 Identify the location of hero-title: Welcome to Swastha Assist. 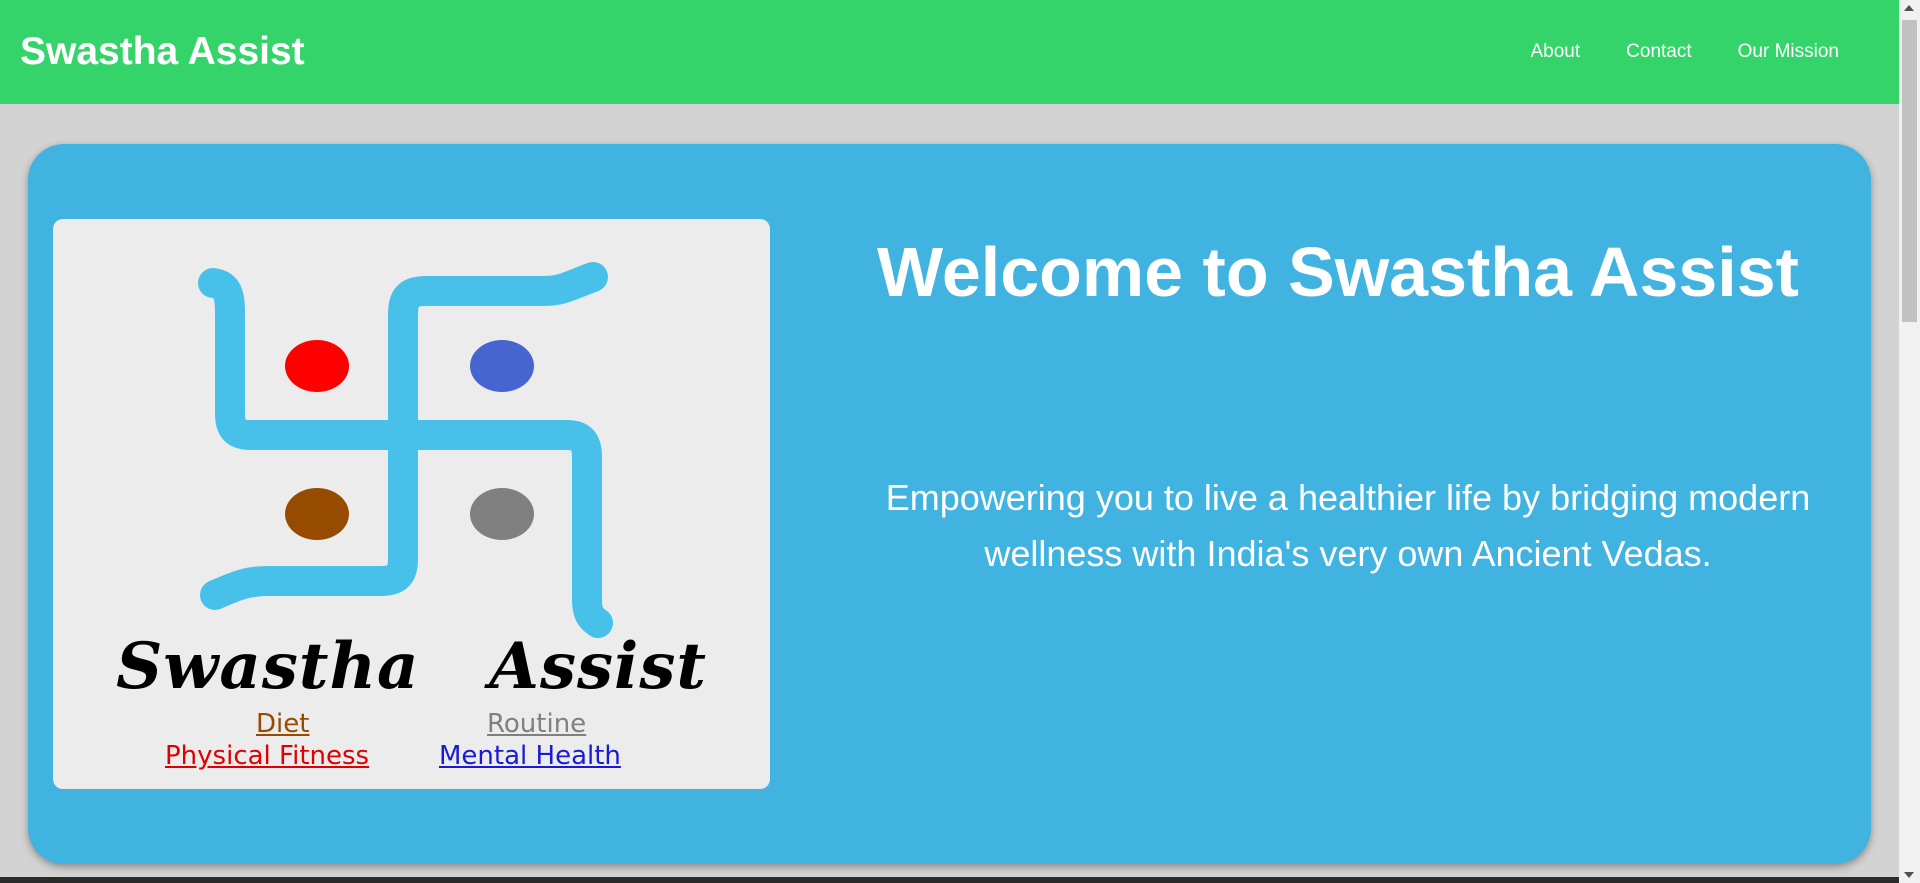
(1338, 272).